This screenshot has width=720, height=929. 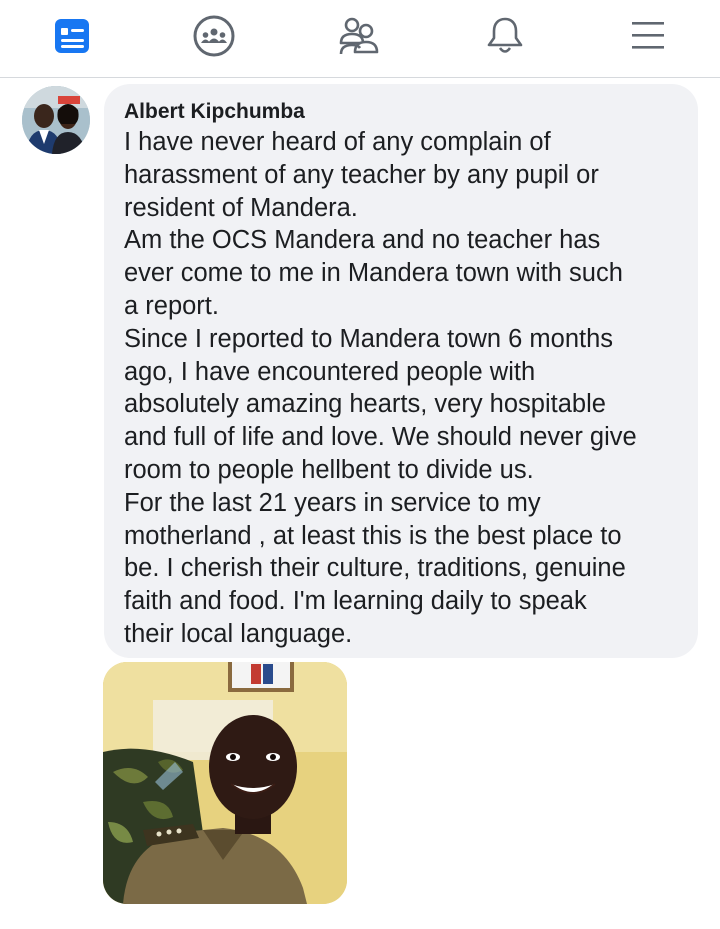 I want to click on menu-icon, so click(x=648, y=35).